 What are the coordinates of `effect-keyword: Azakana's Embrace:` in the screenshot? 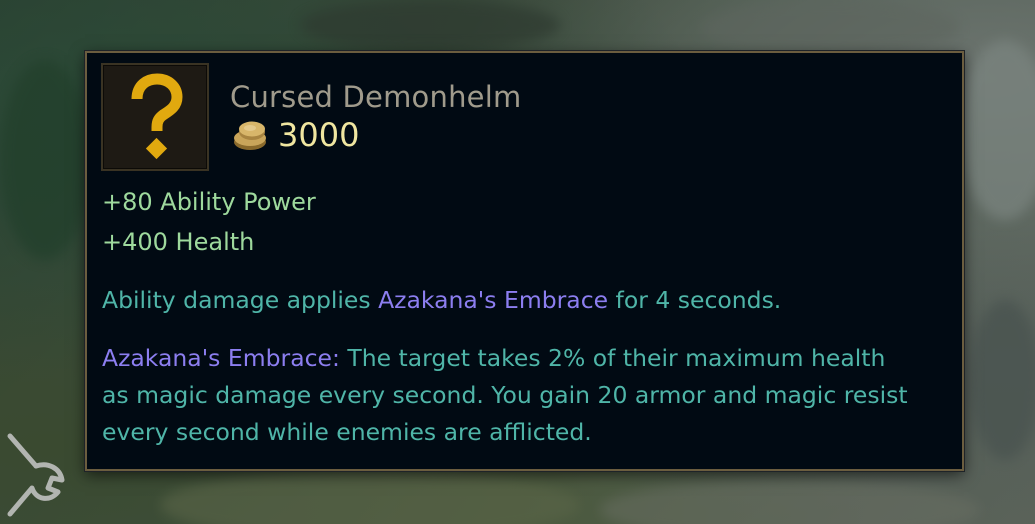 It's located at (221, 358).